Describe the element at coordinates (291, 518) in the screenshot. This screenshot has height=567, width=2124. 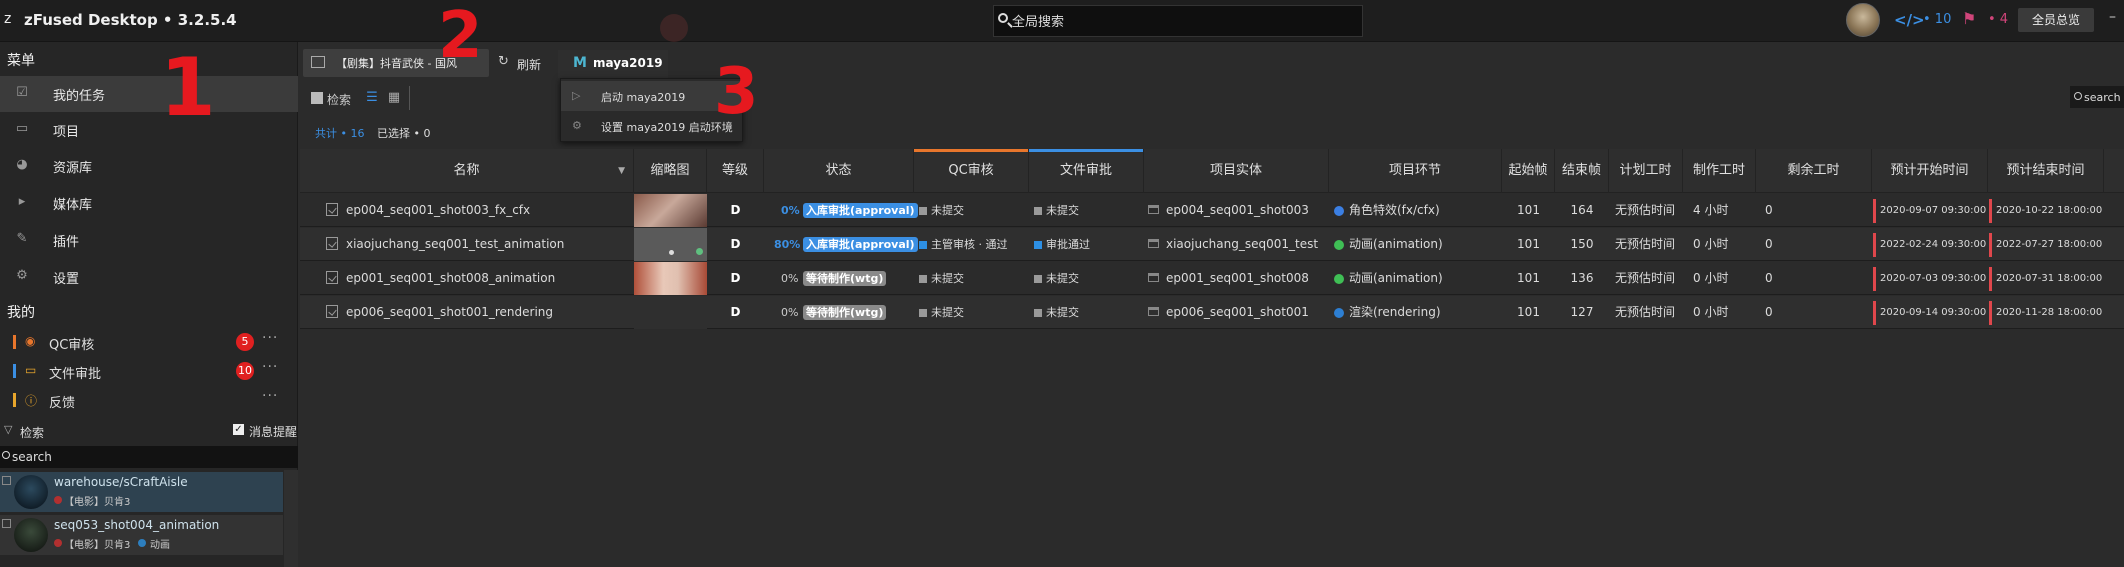
I see `sidebar-scrollbar` at that location.